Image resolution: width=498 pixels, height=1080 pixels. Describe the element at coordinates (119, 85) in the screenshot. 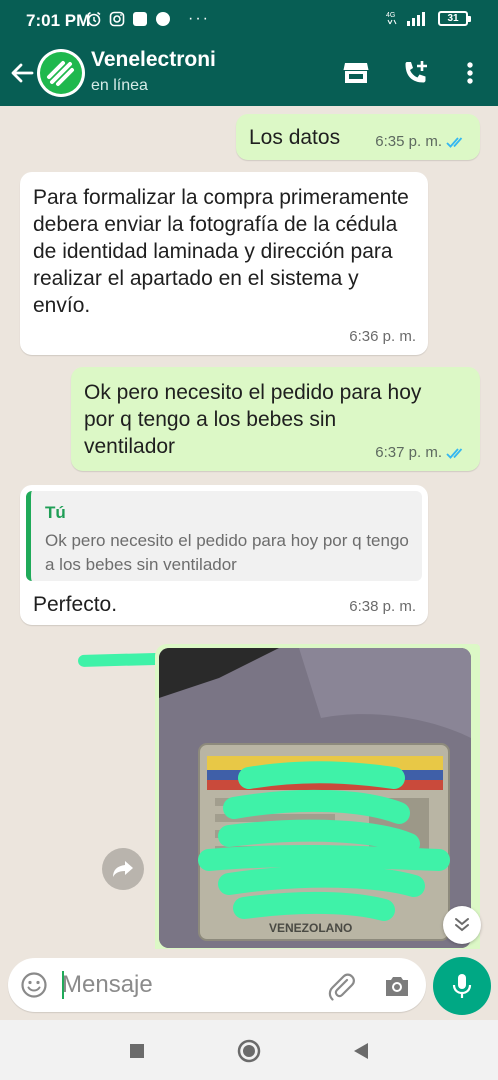

I see `contact-status: en línea` at that location.